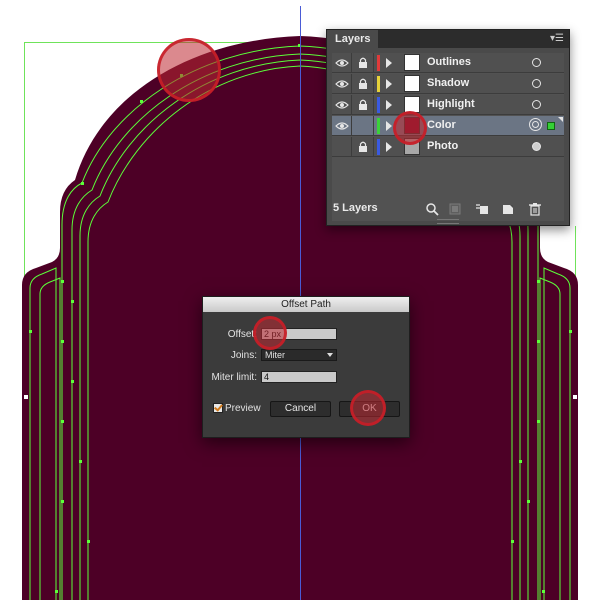 Image resolution: width=600 pixels, height=600 pixels. I want to click on highlight-circle-color-layer, so click(410, 128).